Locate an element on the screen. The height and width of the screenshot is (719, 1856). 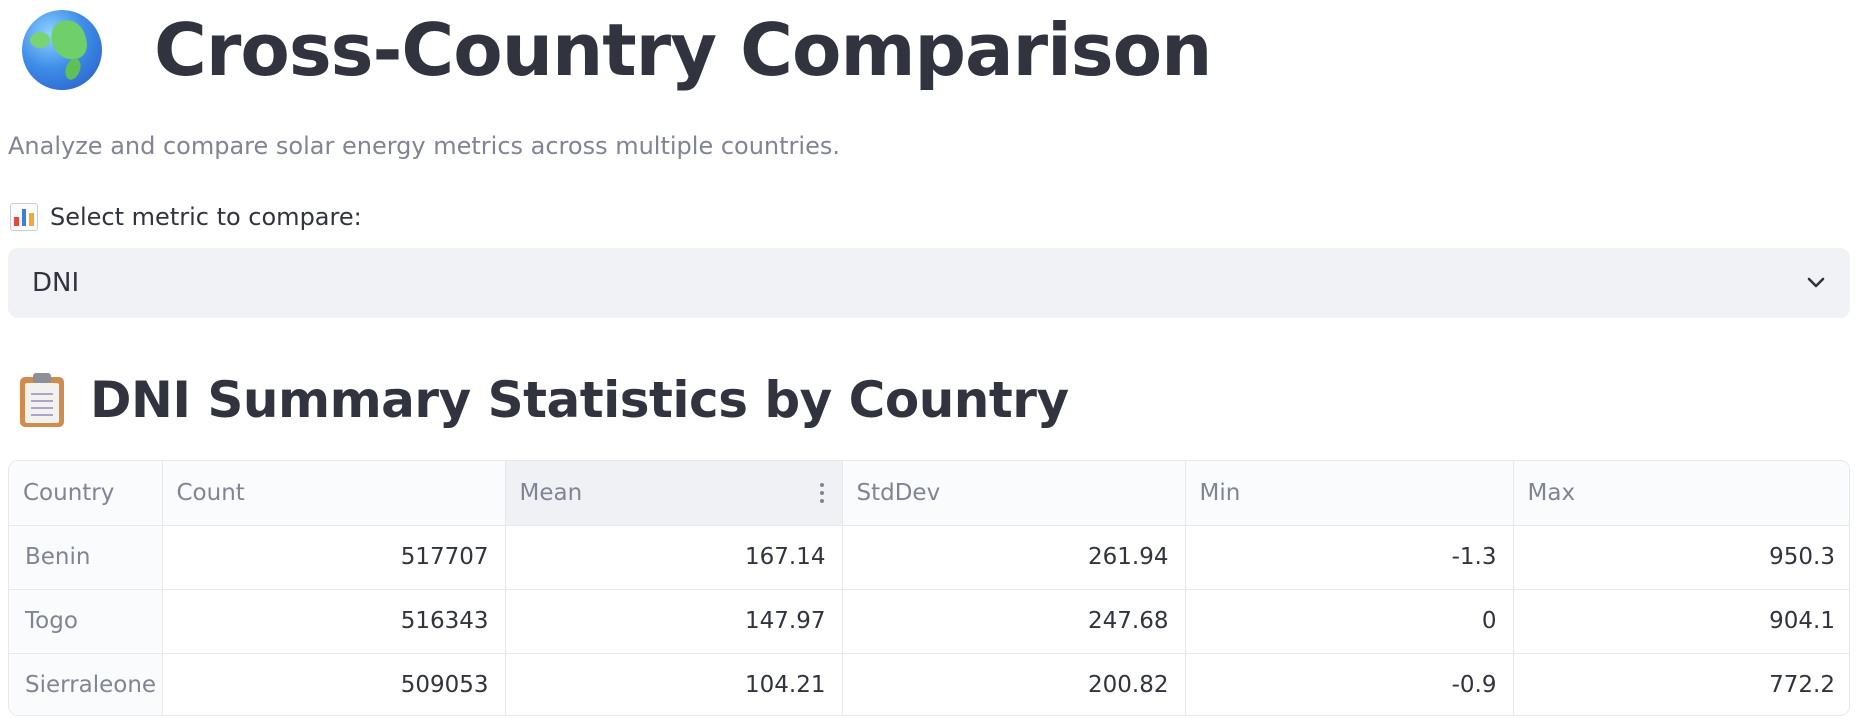
cell-country: Benin is located at coordinates (86, 557).